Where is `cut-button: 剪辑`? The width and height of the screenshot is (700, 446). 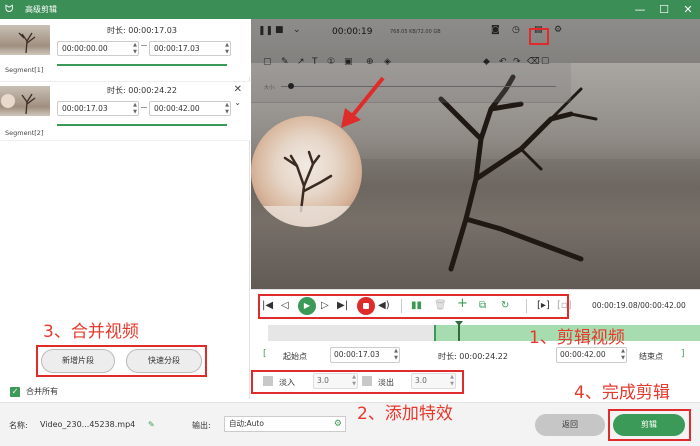 cut-button: 剪辑 is located at coordinates (649, 425).